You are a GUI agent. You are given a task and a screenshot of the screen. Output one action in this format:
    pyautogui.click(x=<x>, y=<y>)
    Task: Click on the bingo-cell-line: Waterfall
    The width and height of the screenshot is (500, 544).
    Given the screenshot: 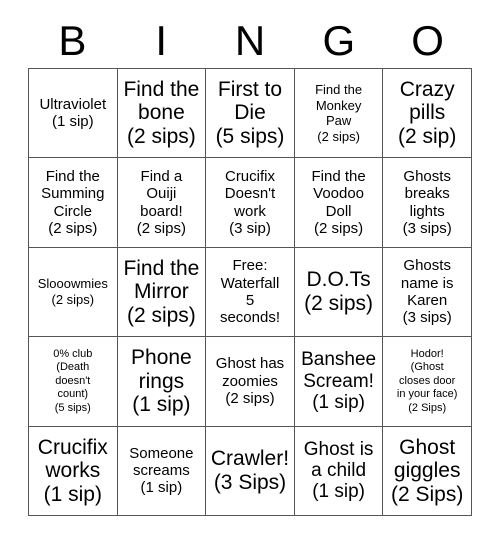 What is the action you would take?
    pyautogui.click(x=250, y=283)
    